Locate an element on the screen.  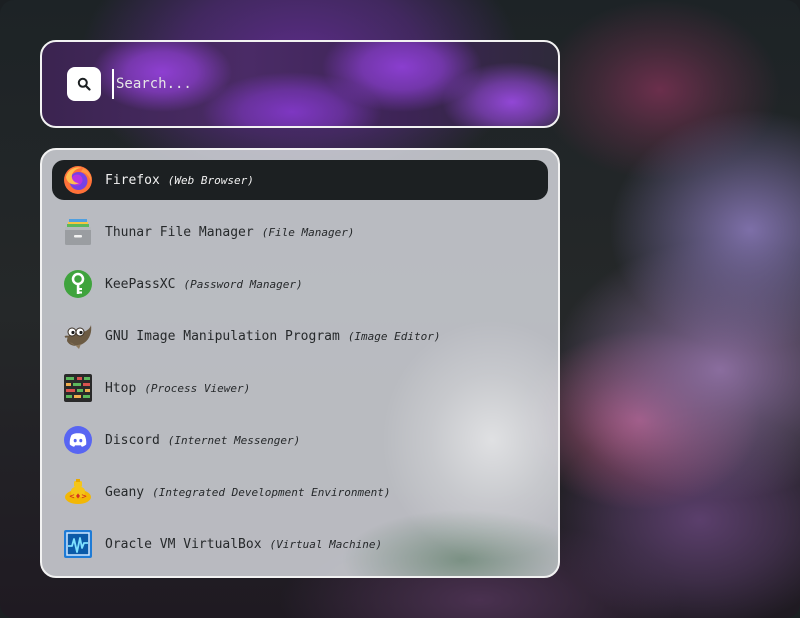
result-item-discord: Discord (Internet Messenger) is located at coordinates (300, 440).